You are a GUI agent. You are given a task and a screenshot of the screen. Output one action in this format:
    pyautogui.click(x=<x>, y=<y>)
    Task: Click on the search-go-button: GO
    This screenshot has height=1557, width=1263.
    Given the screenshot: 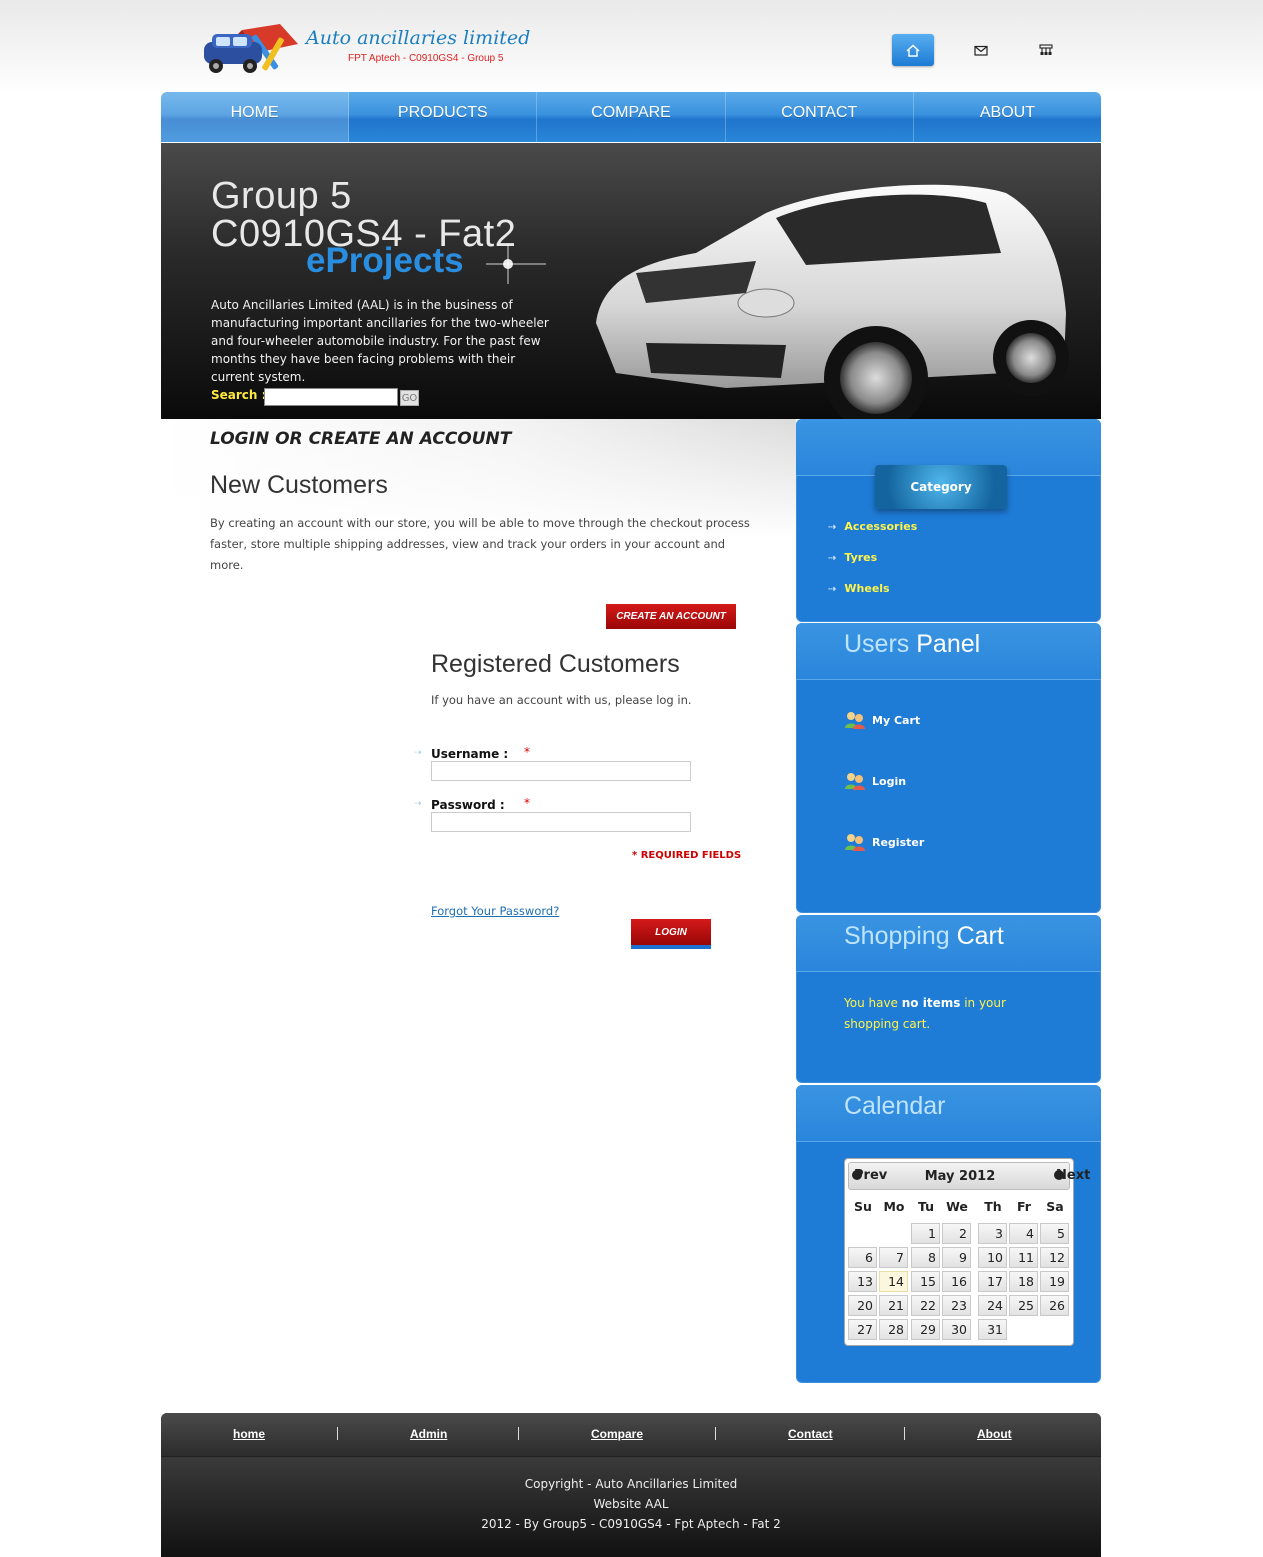 What is the action you would take?
    pyautogui.click(x=409, y=398)
    